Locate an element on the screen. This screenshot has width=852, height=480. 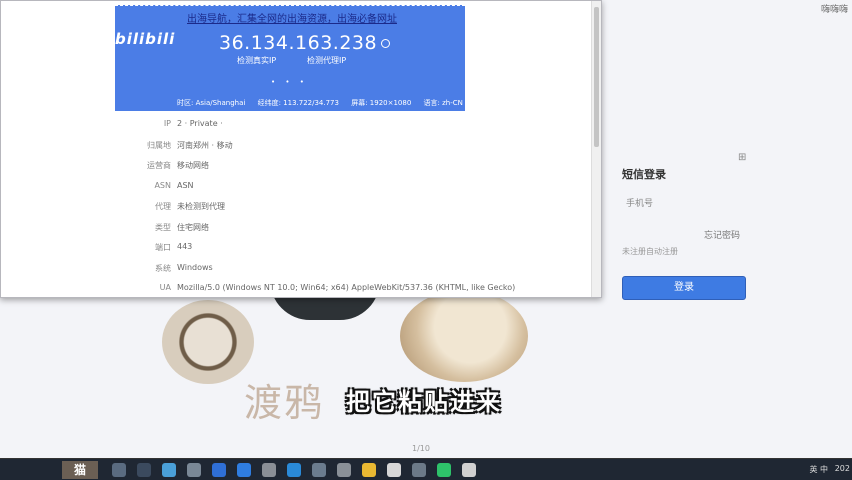
row-value: ASN is located at coordinates (185, 185).